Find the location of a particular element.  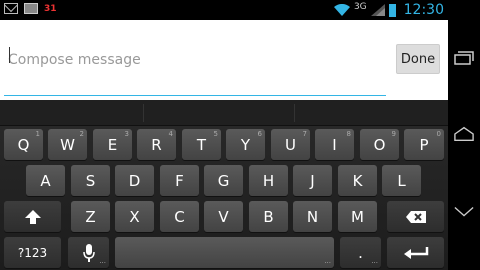

voice-input-key: ··· is located at coordinates (88, 252).